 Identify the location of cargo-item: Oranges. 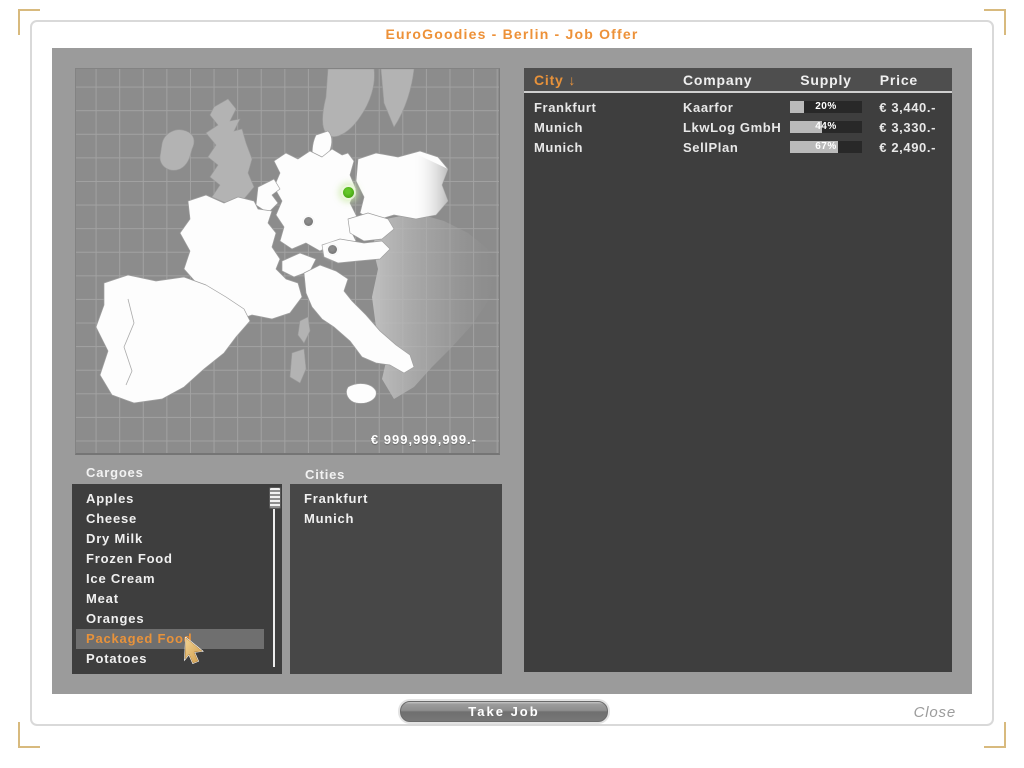
(170, 619).